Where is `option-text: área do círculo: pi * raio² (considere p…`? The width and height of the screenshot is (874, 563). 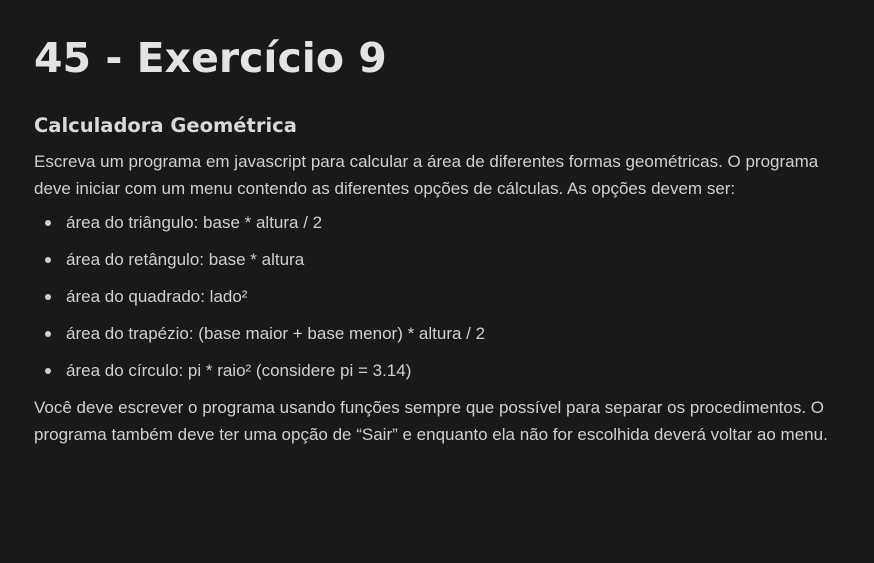
option-text: área do círculo: pi * raio² (considere p… is located at coordinates (239, 370).